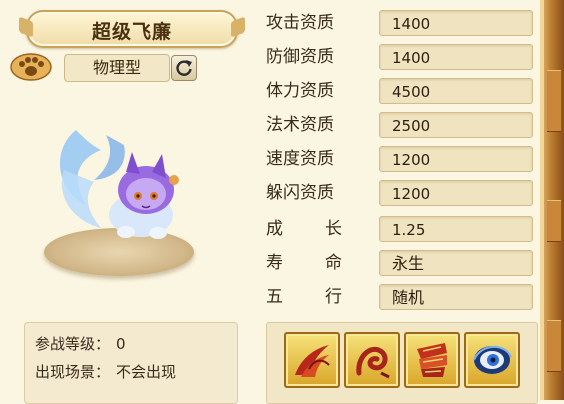  I want to click on defense-aptitude-label: 防御资质, so click(300, 57).